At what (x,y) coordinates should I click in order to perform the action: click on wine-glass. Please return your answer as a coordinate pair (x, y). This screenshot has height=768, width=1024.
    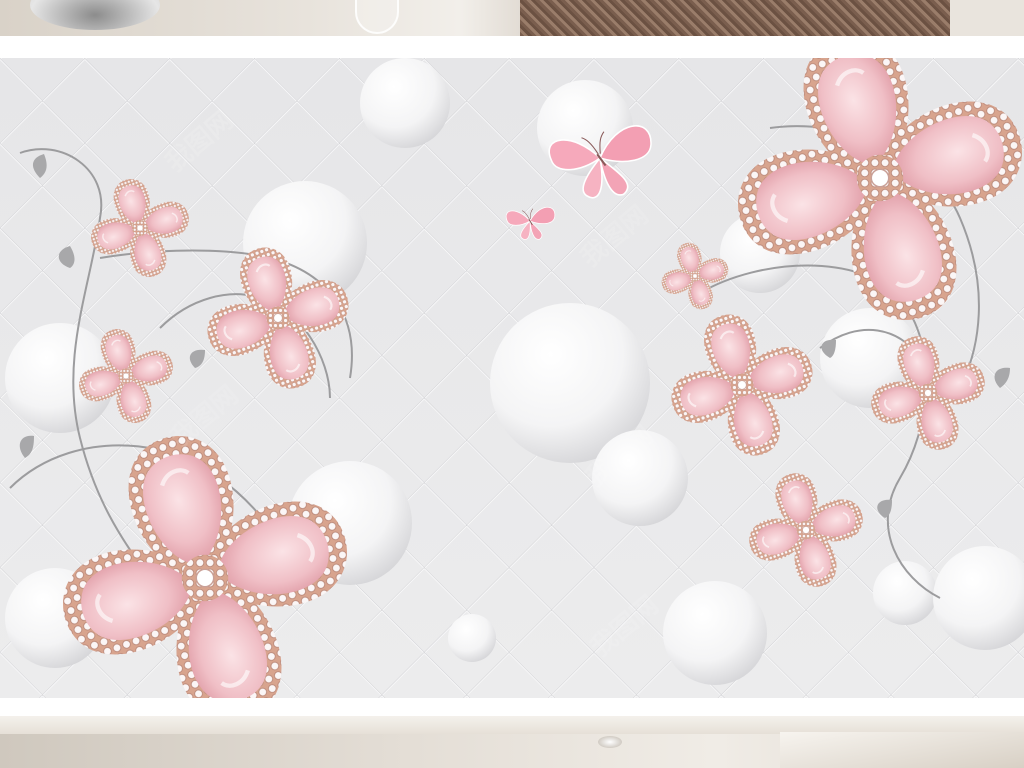
    Looking at the image, I should click on (377, 17).